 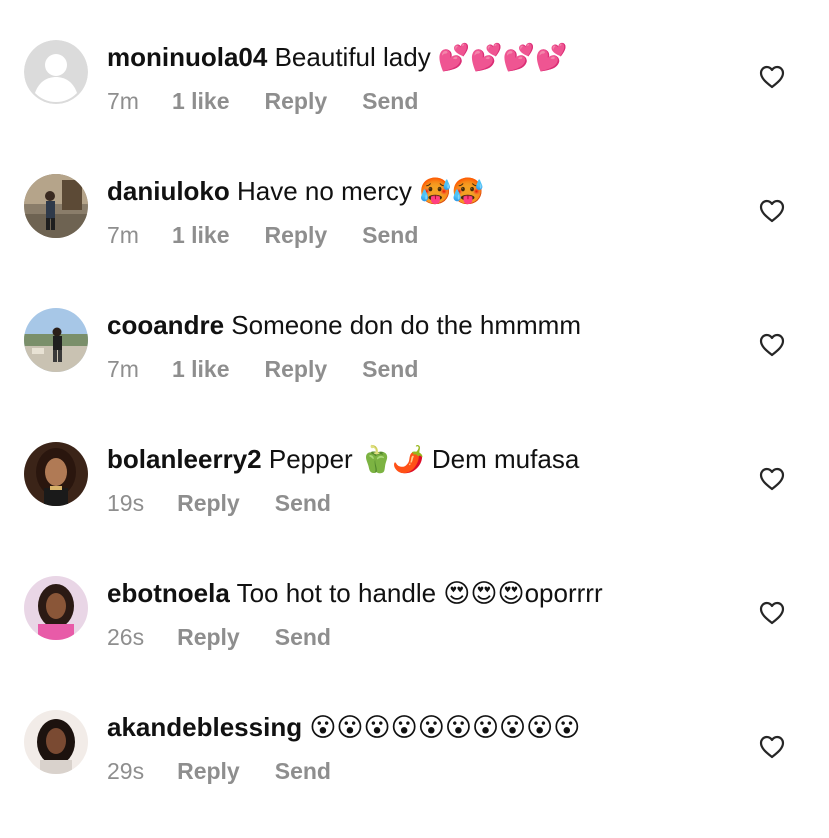 What do you see at coordinates (419, 593) in the screenshot?
I see `comment-text: Too hot to handle 😍😍😍oporrrr` at bounding box center [419, 593].